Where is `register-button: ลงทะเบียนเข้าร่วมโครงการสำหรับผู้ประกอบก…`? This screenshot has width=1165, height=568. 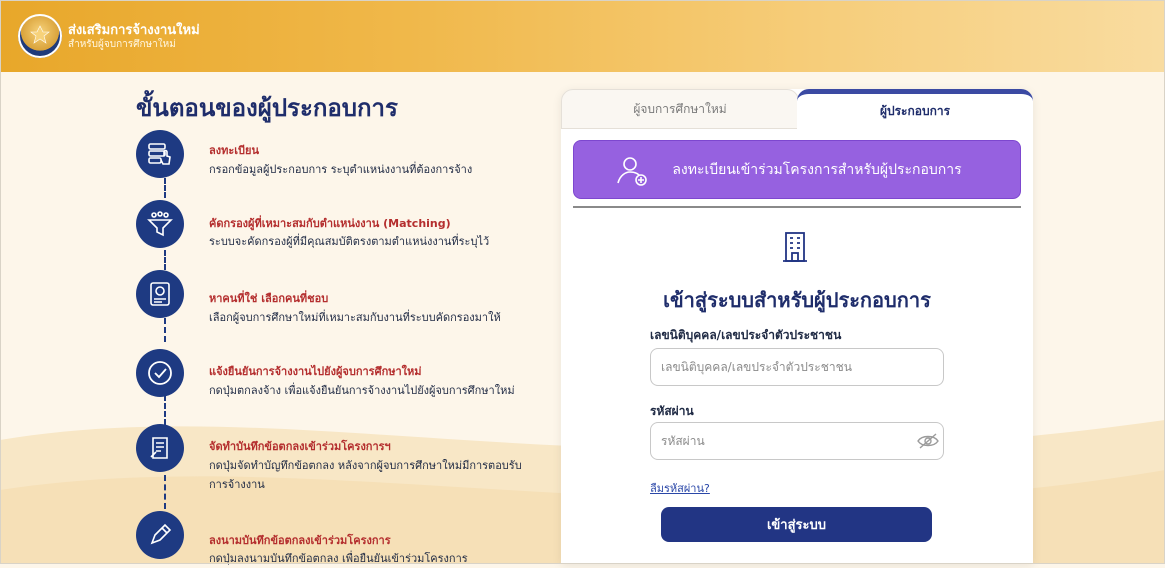 register-button: ลงทะเบียนเข้าร่วมโครงการสำหรับผู้ประกอบก… is located at coordinates (797, 169).